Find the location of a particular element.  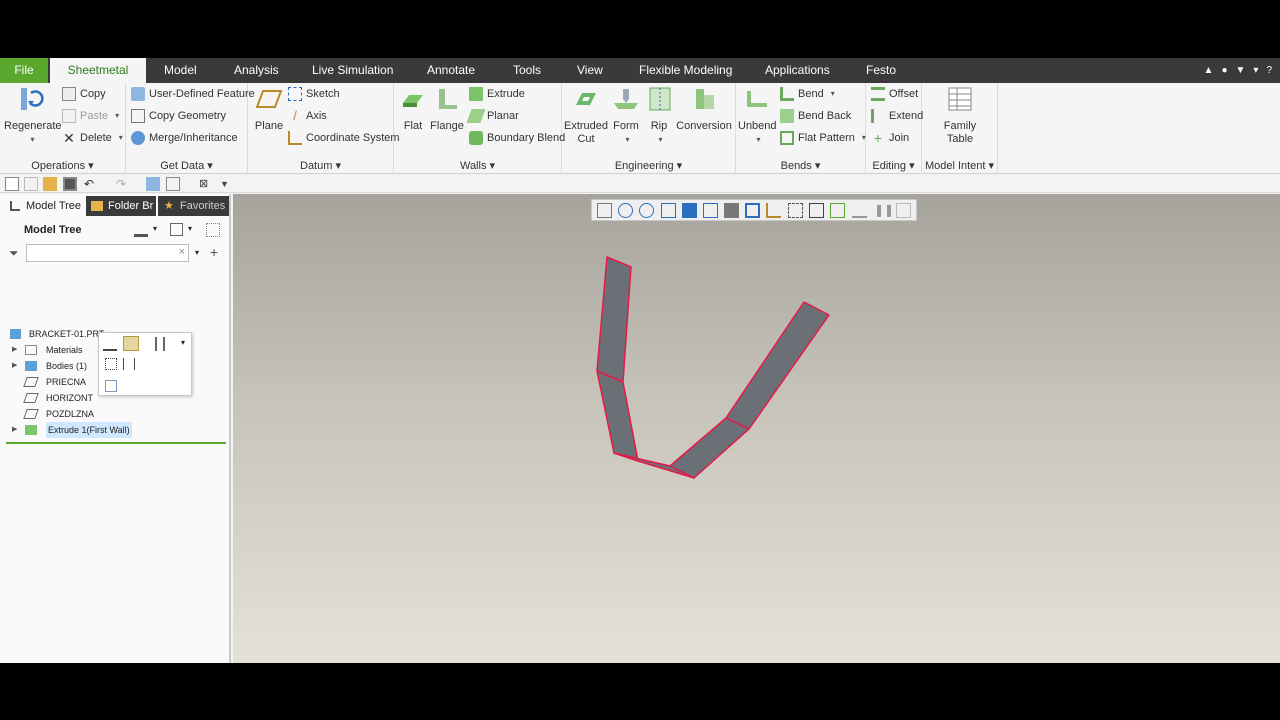

tab-applications: Applications is located at coordinates (797, 70).